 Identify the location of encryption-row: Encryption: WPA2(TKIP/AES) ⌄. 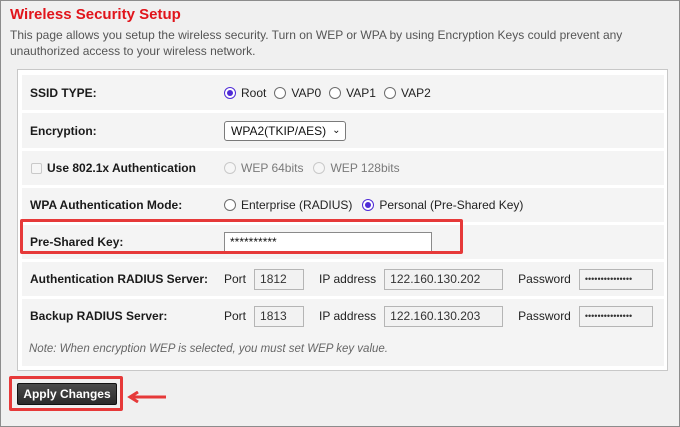
(343, 130).